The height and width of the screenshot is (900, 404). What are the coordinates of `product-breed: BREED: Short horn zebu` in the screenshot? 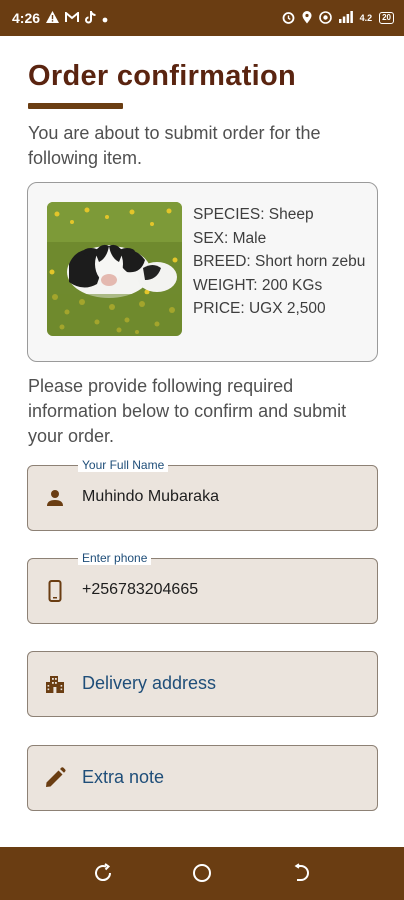 It's located at (279, 261).